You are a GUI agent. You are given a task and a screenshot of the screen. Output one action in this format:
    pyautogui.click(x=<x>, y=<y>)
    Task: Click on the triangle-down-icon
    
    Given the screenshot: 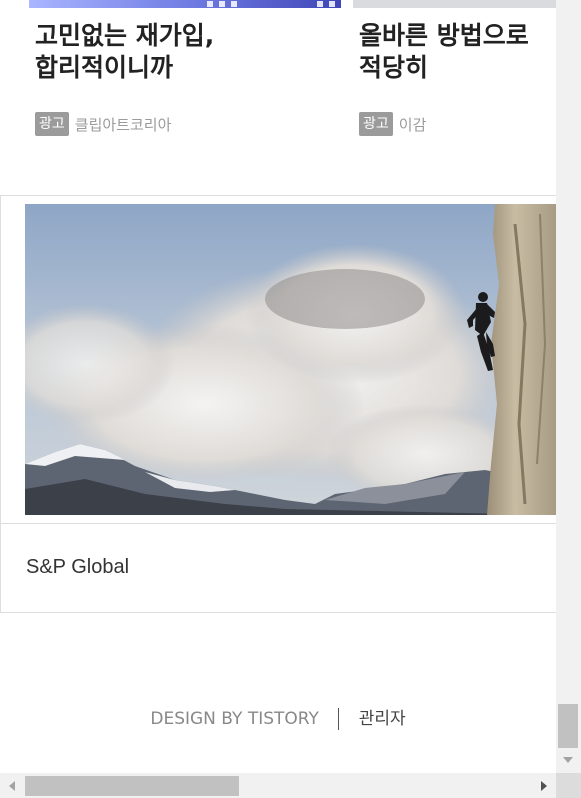 What is the action you would take?
    pyautogui.click(x=568, y=760)
    